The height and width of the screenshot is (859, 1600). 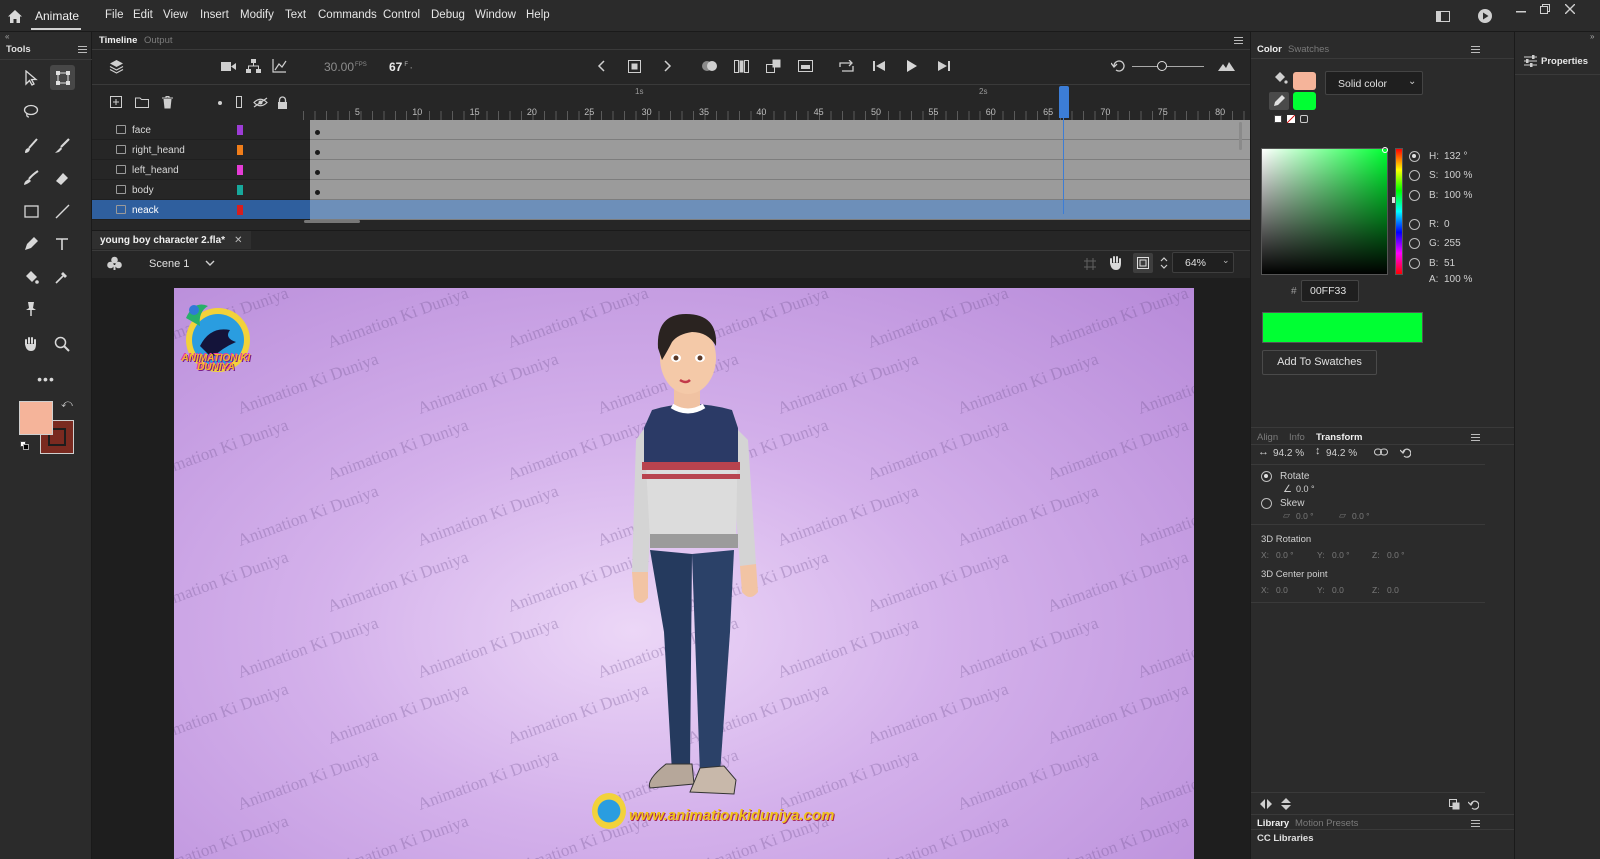 I want to click on layers-icon, so click(x=116, y=66).